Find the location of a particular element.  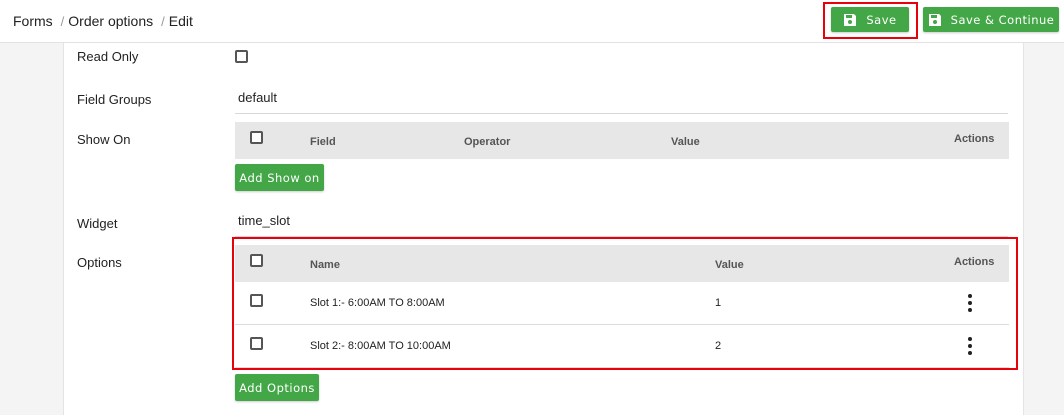

save-and-continue-label: Save & Continue is located at coordinates (1002, 19).